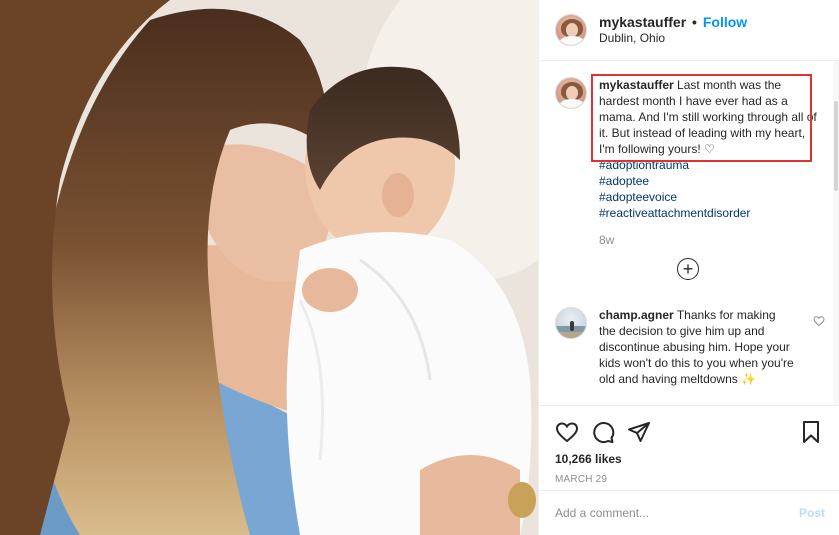  What do you see at coordinates (689, 479) in the screenshot?
I see `post-date: MARCH 29` at bounding box center [689, 479].